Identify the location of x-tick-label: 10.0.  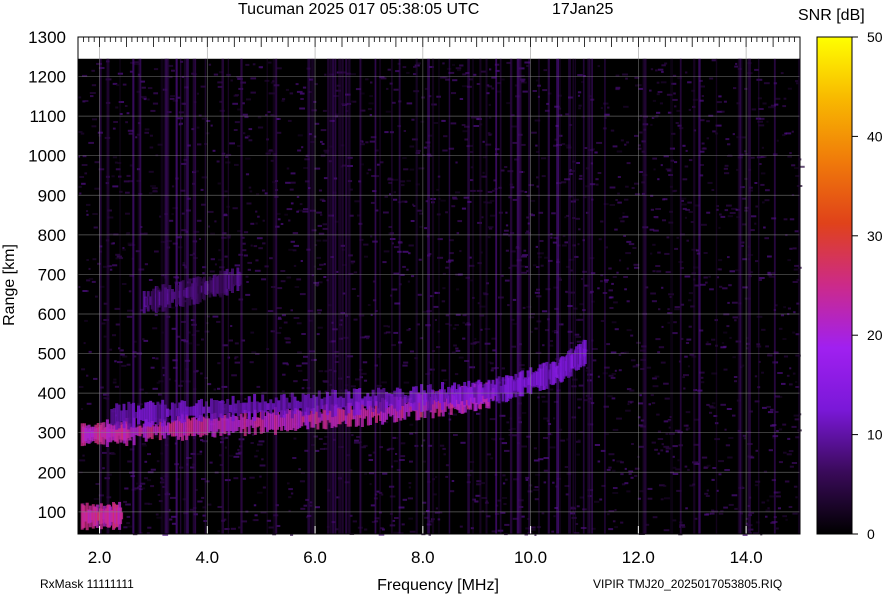
(530, 557).